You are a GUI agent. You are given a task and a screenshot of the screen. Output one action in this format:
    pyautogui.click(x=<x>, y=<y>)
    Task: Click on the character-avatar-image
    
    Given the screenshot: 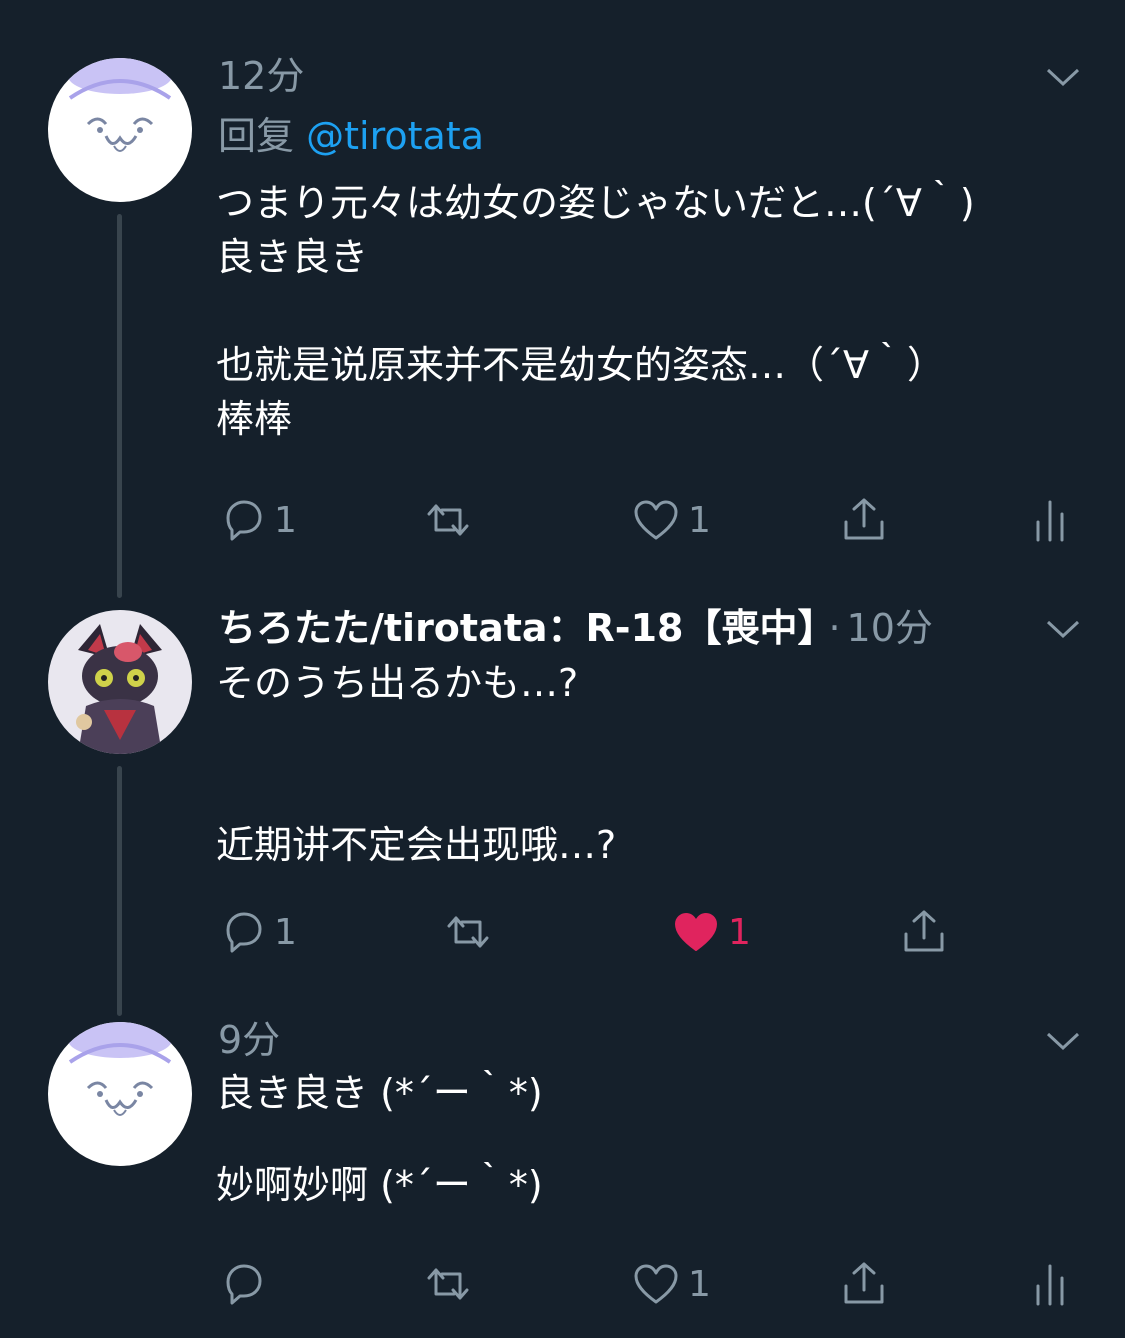 What is the action you would take?
    pyautogui.click(x=120, y=682)
    